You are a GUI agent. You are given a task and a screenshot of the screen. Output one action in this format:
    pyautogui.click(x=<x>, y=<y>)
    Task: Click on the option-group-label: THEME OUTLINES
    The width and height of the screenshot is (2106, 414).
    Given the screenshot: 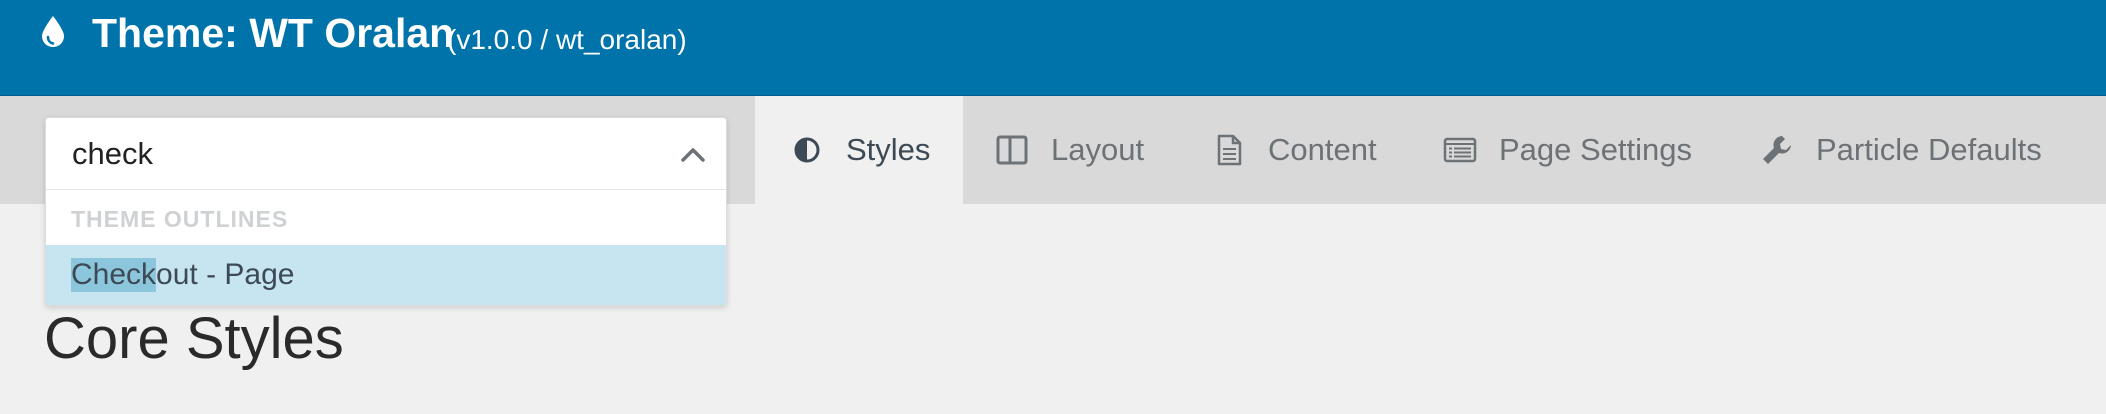 What is the action you would take?
    pyautogui.click(x=180, y=219)
    